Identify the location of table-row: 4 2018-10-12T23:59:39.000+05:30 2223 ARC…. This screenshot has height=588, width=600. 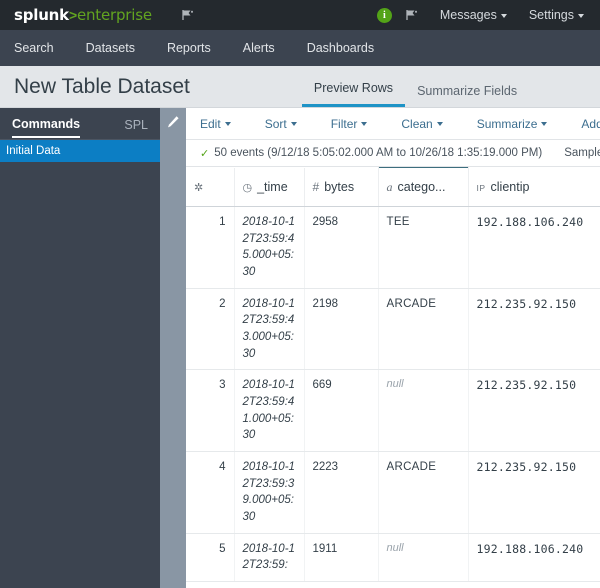
(393, 492).